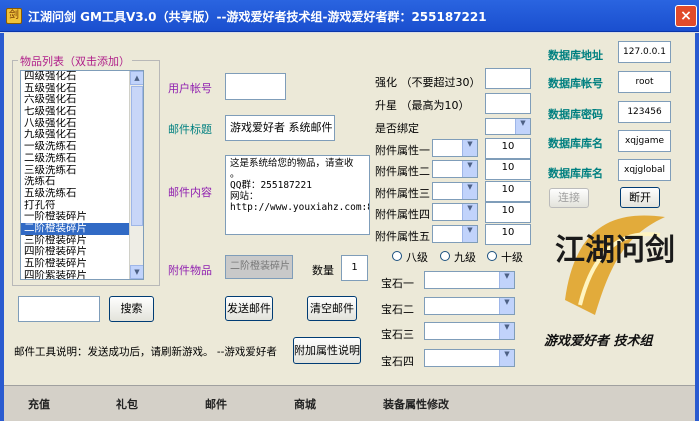  Describe the element at coordinates (259, 267) in the screenshot. I see `attach-item-field: 二阶橙装碎片` at that location.